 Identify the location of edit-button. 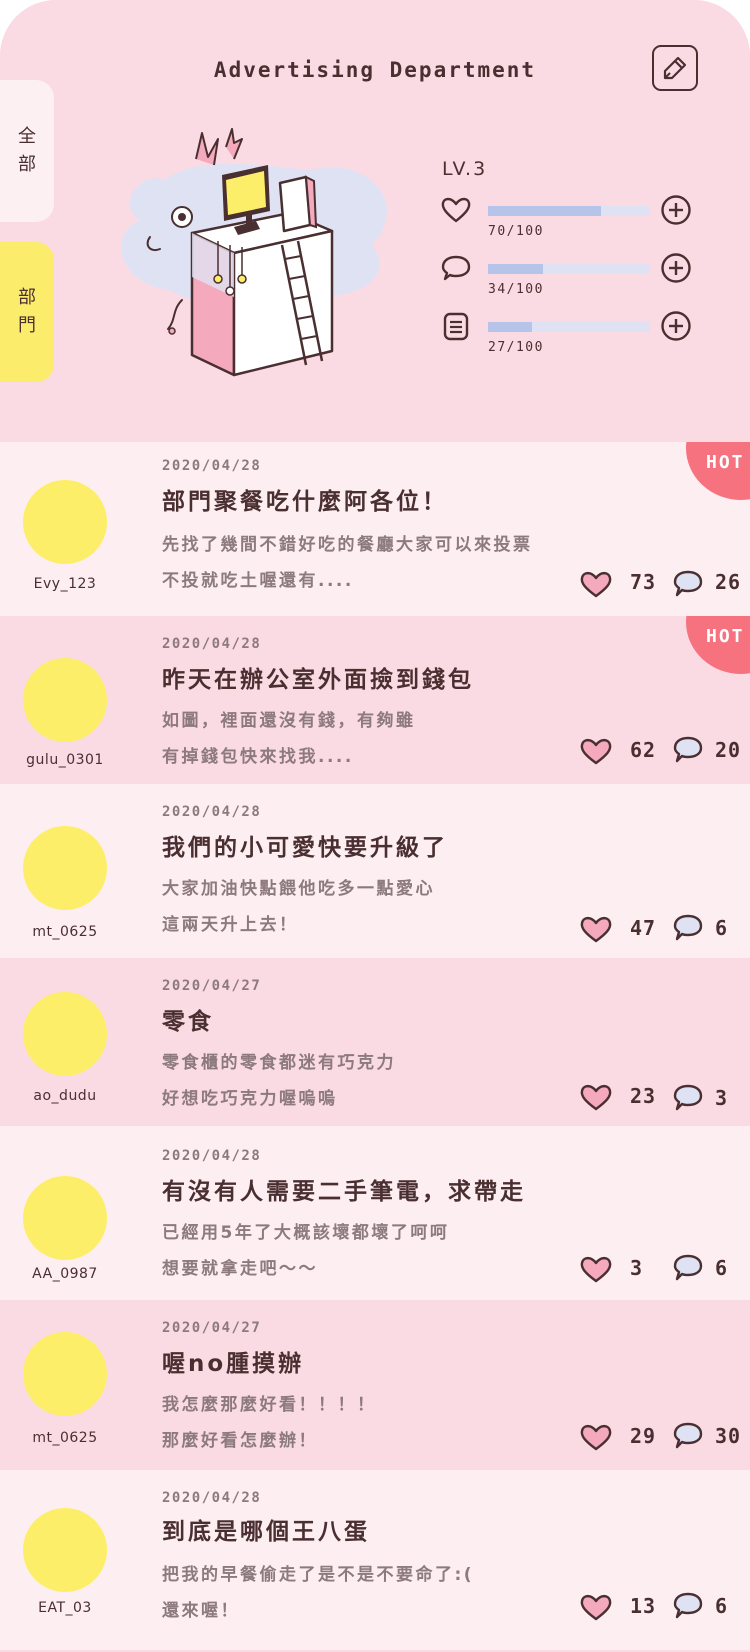
(675, 68).